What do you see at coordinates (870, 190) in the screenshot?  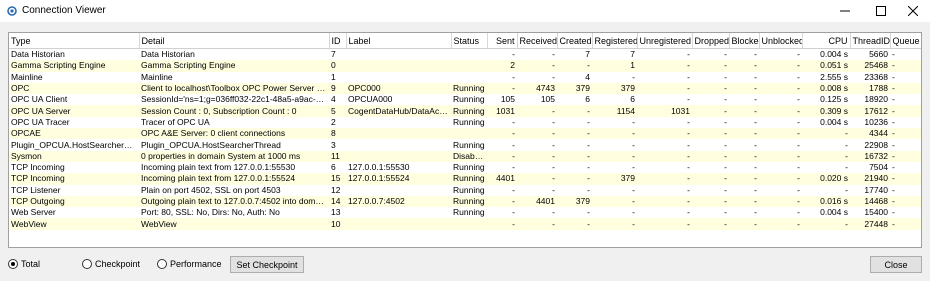 I see `table-cell: 17740` at bounding box center [870, 190].